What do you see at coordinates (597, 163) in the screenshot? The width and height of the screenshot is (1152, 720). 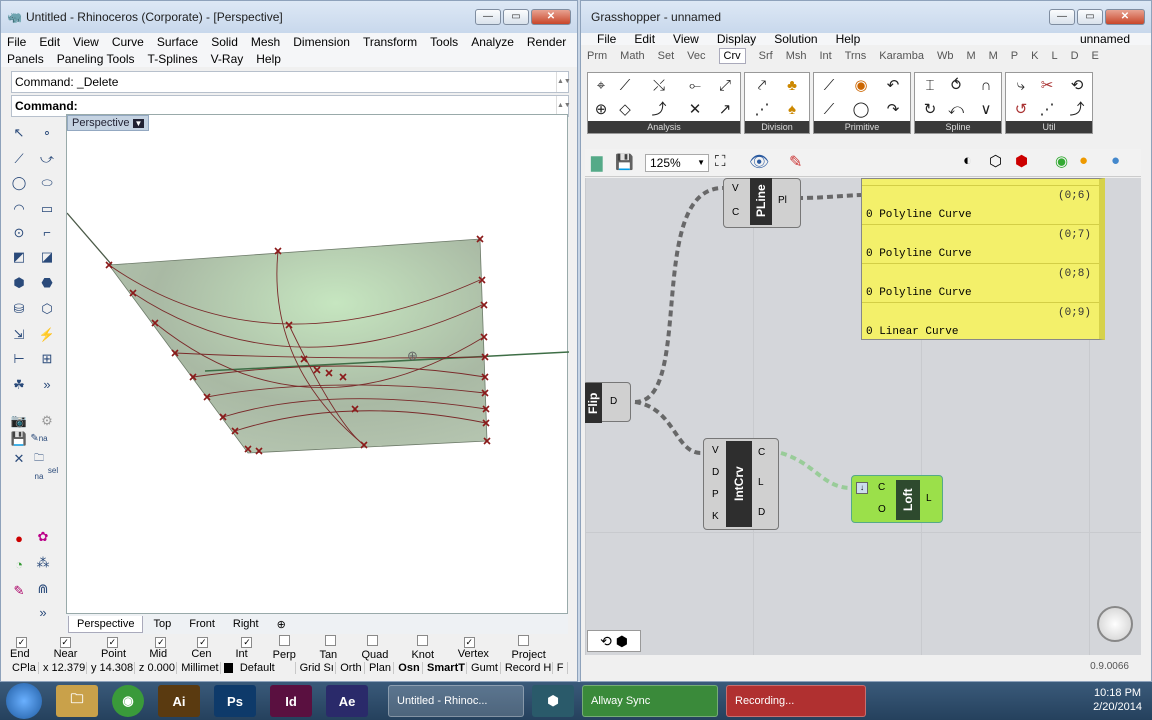 I see `open-icon: ▇` at bounding box center [597, 163].